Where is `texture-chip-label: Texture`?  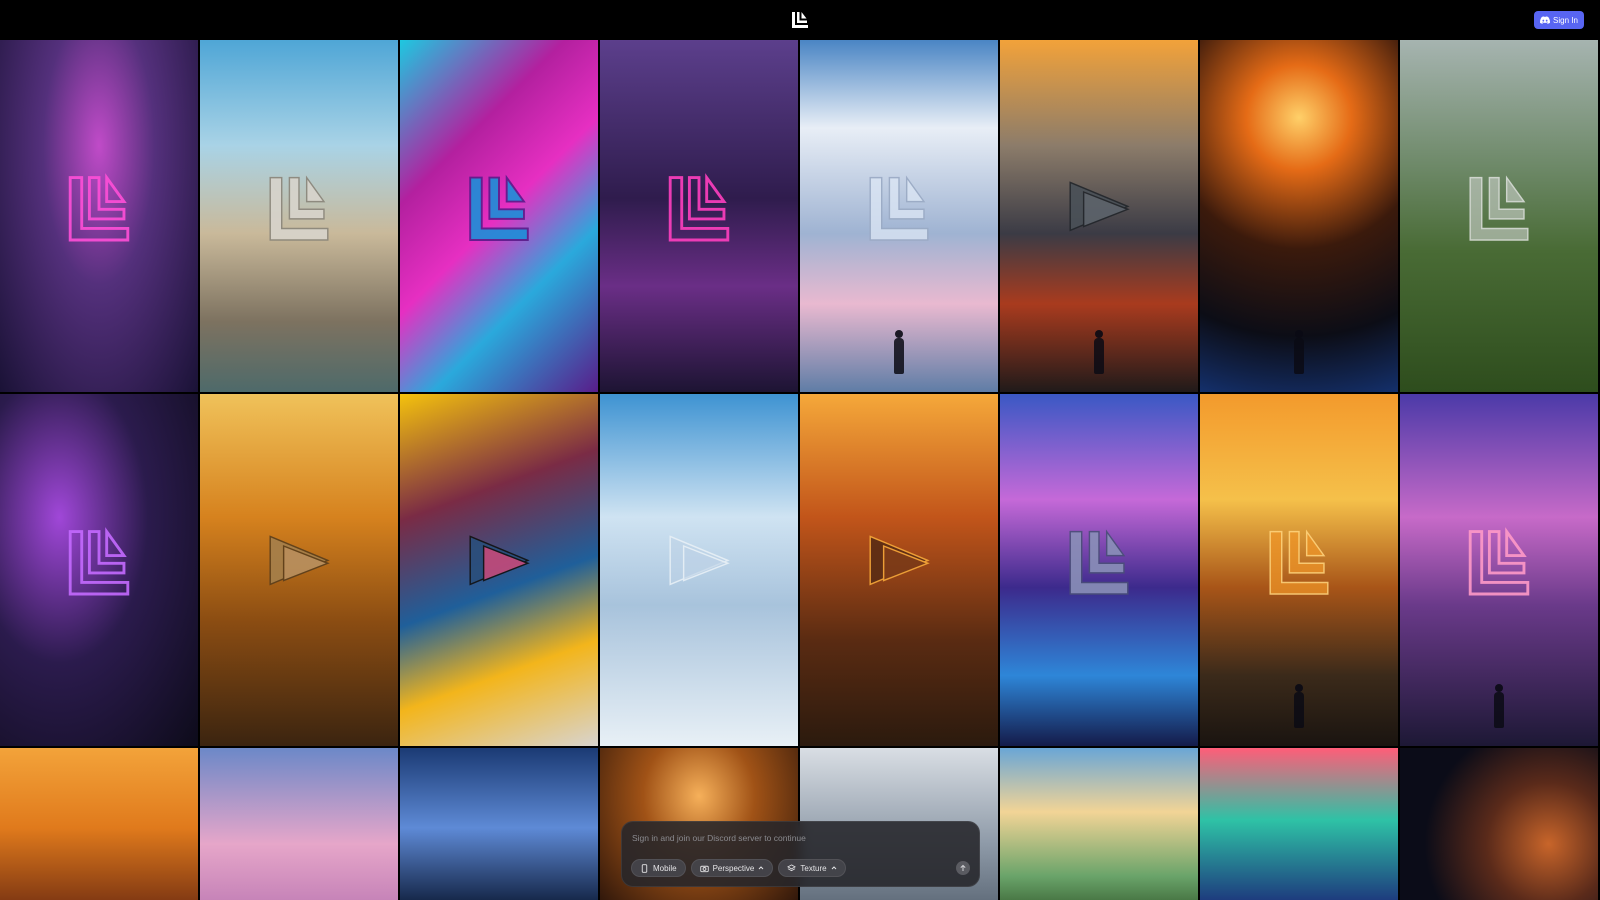
texture-chip-label: Texture is located at coordinates (813, 868).